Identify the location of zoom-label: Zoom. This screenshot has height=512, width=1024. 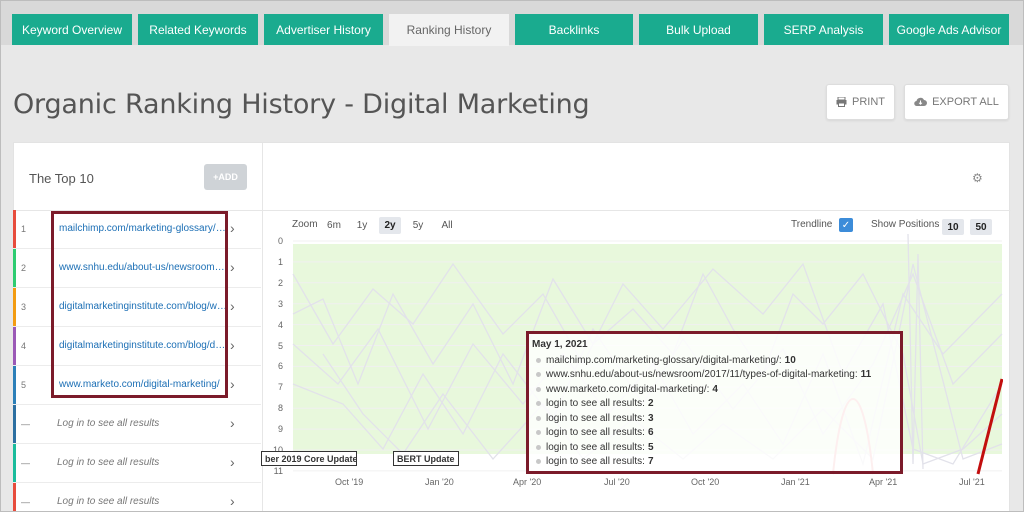
(305, 224).